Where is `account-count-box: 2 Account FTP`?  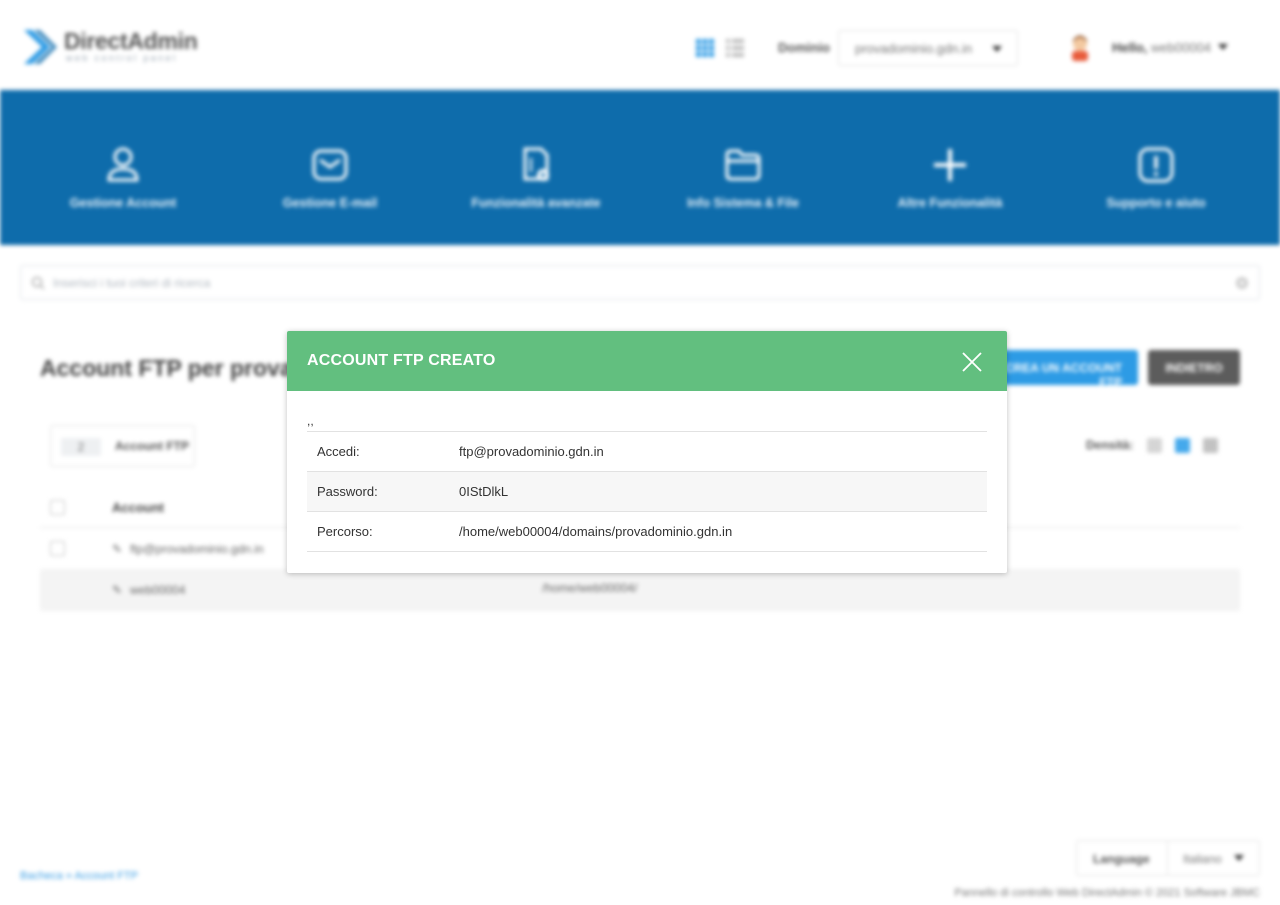 account-count-box: 2 Account FTP is located at coordinates (122, 446).